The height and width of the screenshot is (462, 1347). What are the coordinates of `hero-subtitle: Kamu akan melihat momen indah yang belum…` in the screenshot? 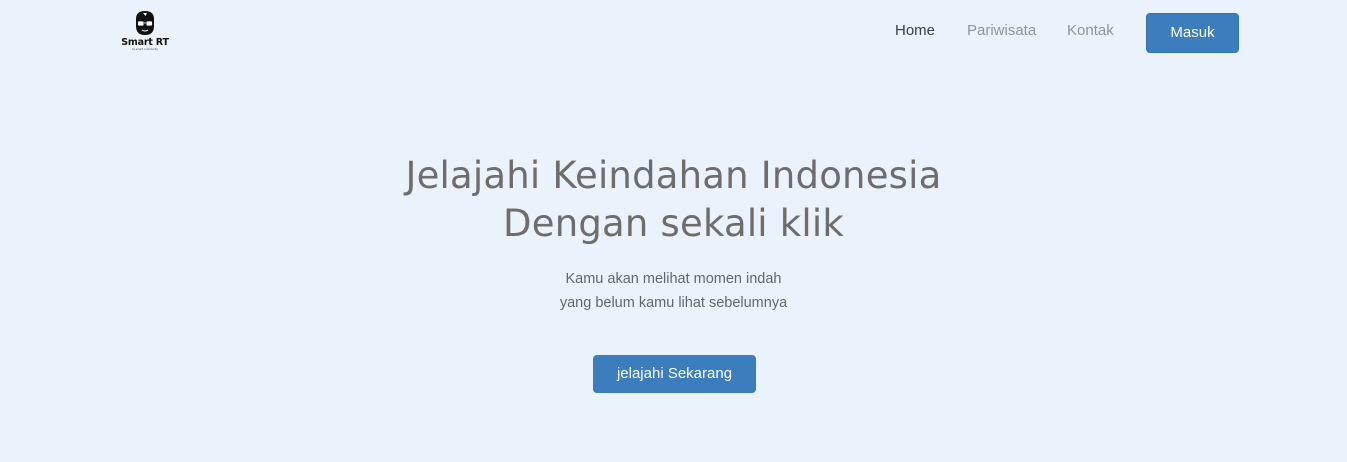 It's located at (673, 291).